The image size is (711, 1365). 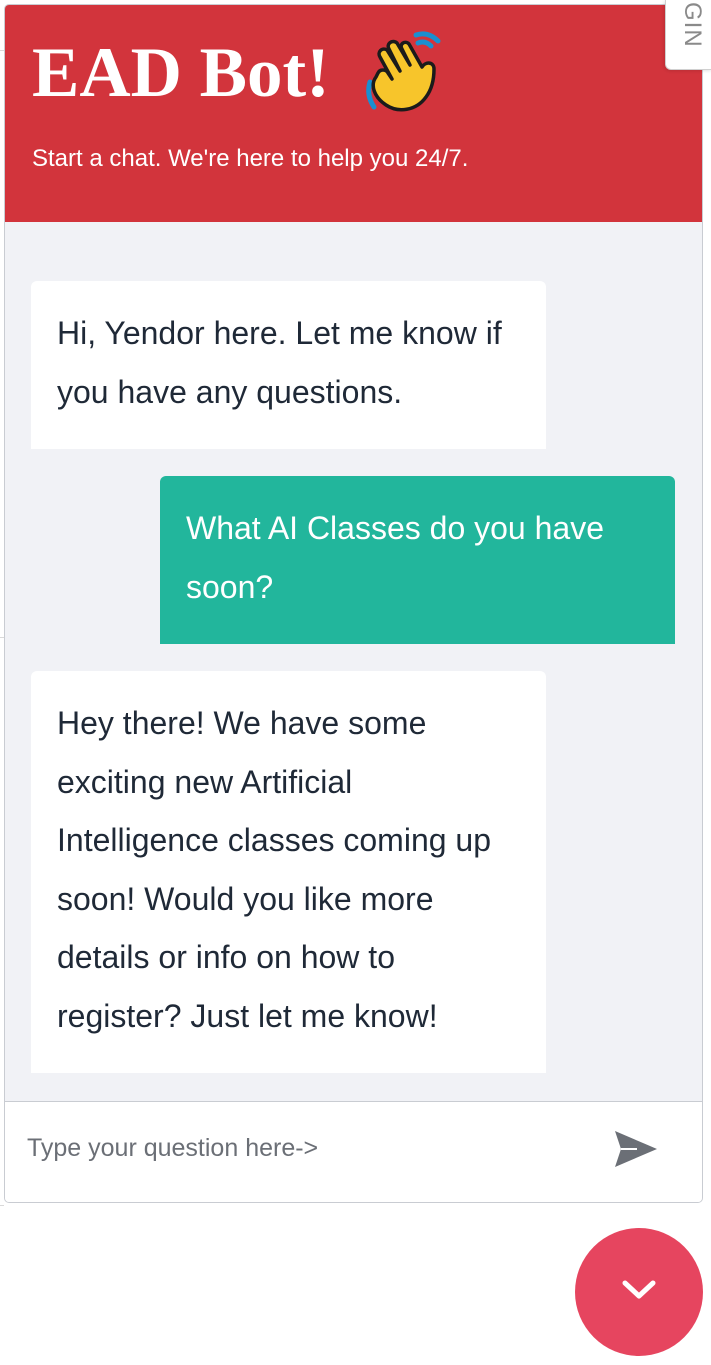 I want to click on chevron-down-icon, so click(x=639, y=1292).